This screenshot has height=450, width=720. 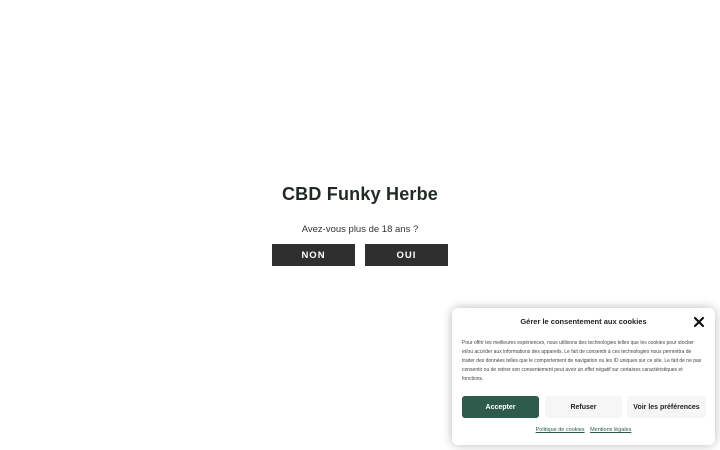 What do you see at coordinates (583, 321) in the screenshot?
I see `cookie-title: Gérer le consentement aux cookies` at bounding box center [583, 321].